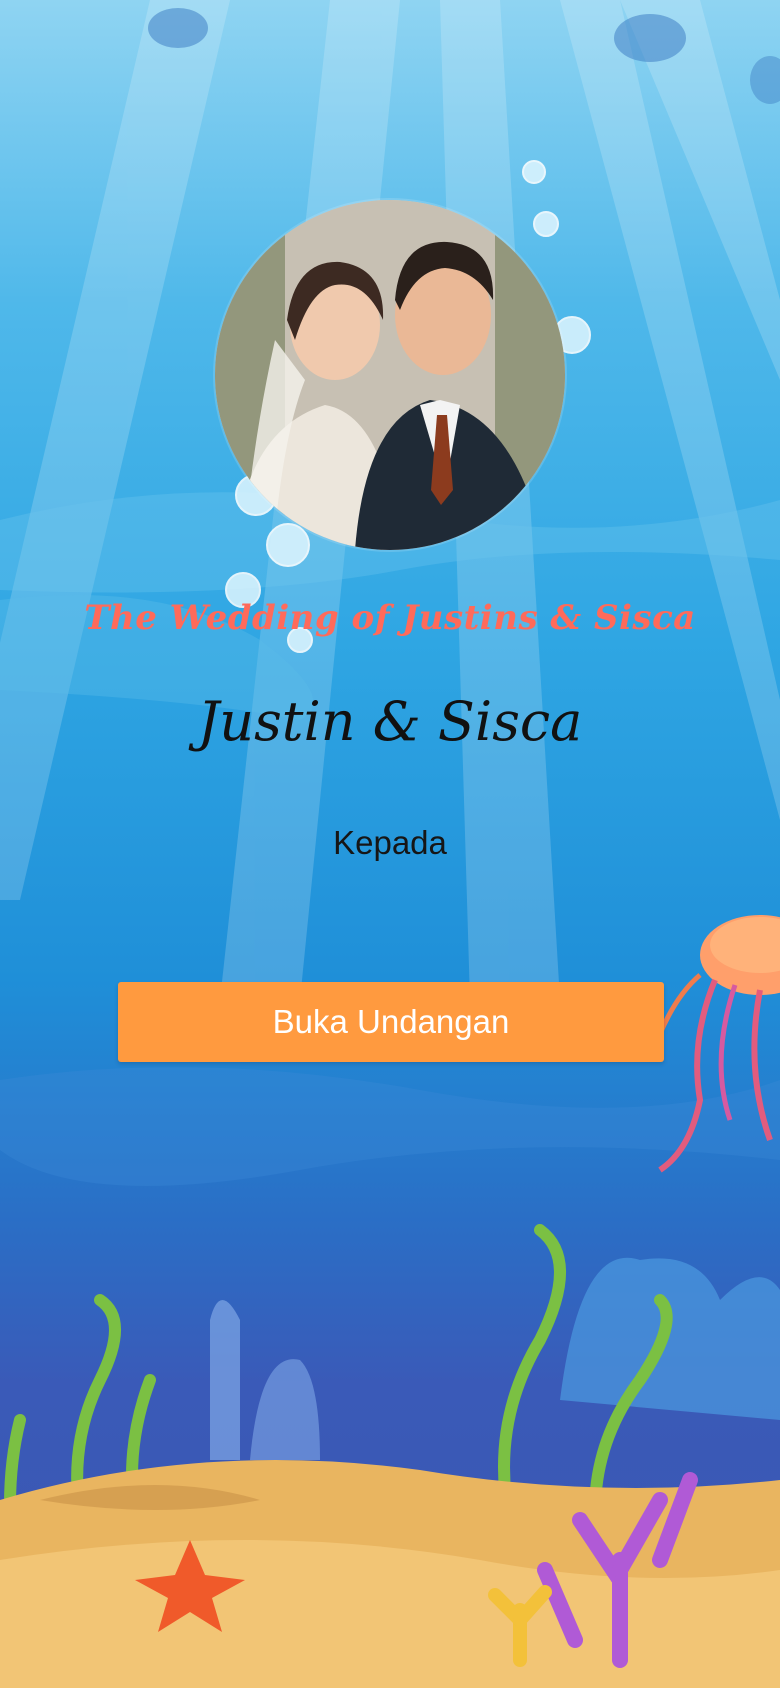 This screenshot has height=1688, width=780. What do you see at coordinates (390, 721) in the screenshot?
I see `couple-names: Justin & Sisca` at bounding box center [390, 721].